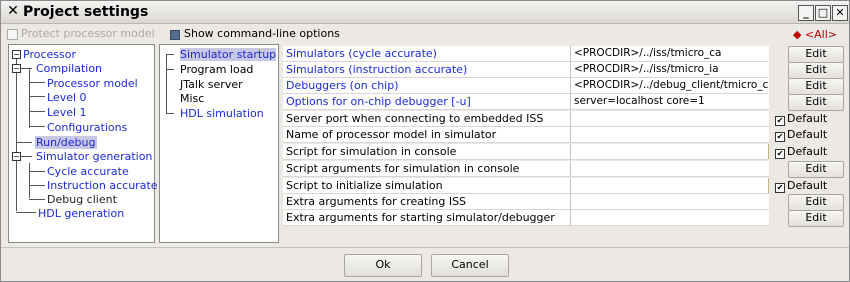 This screenshot has height=282, width=850. What do you see at coordinates (427, 186) in the screenshot?
I see `setting-name: Script to initialize simulation` at bounding box center [427, 186].